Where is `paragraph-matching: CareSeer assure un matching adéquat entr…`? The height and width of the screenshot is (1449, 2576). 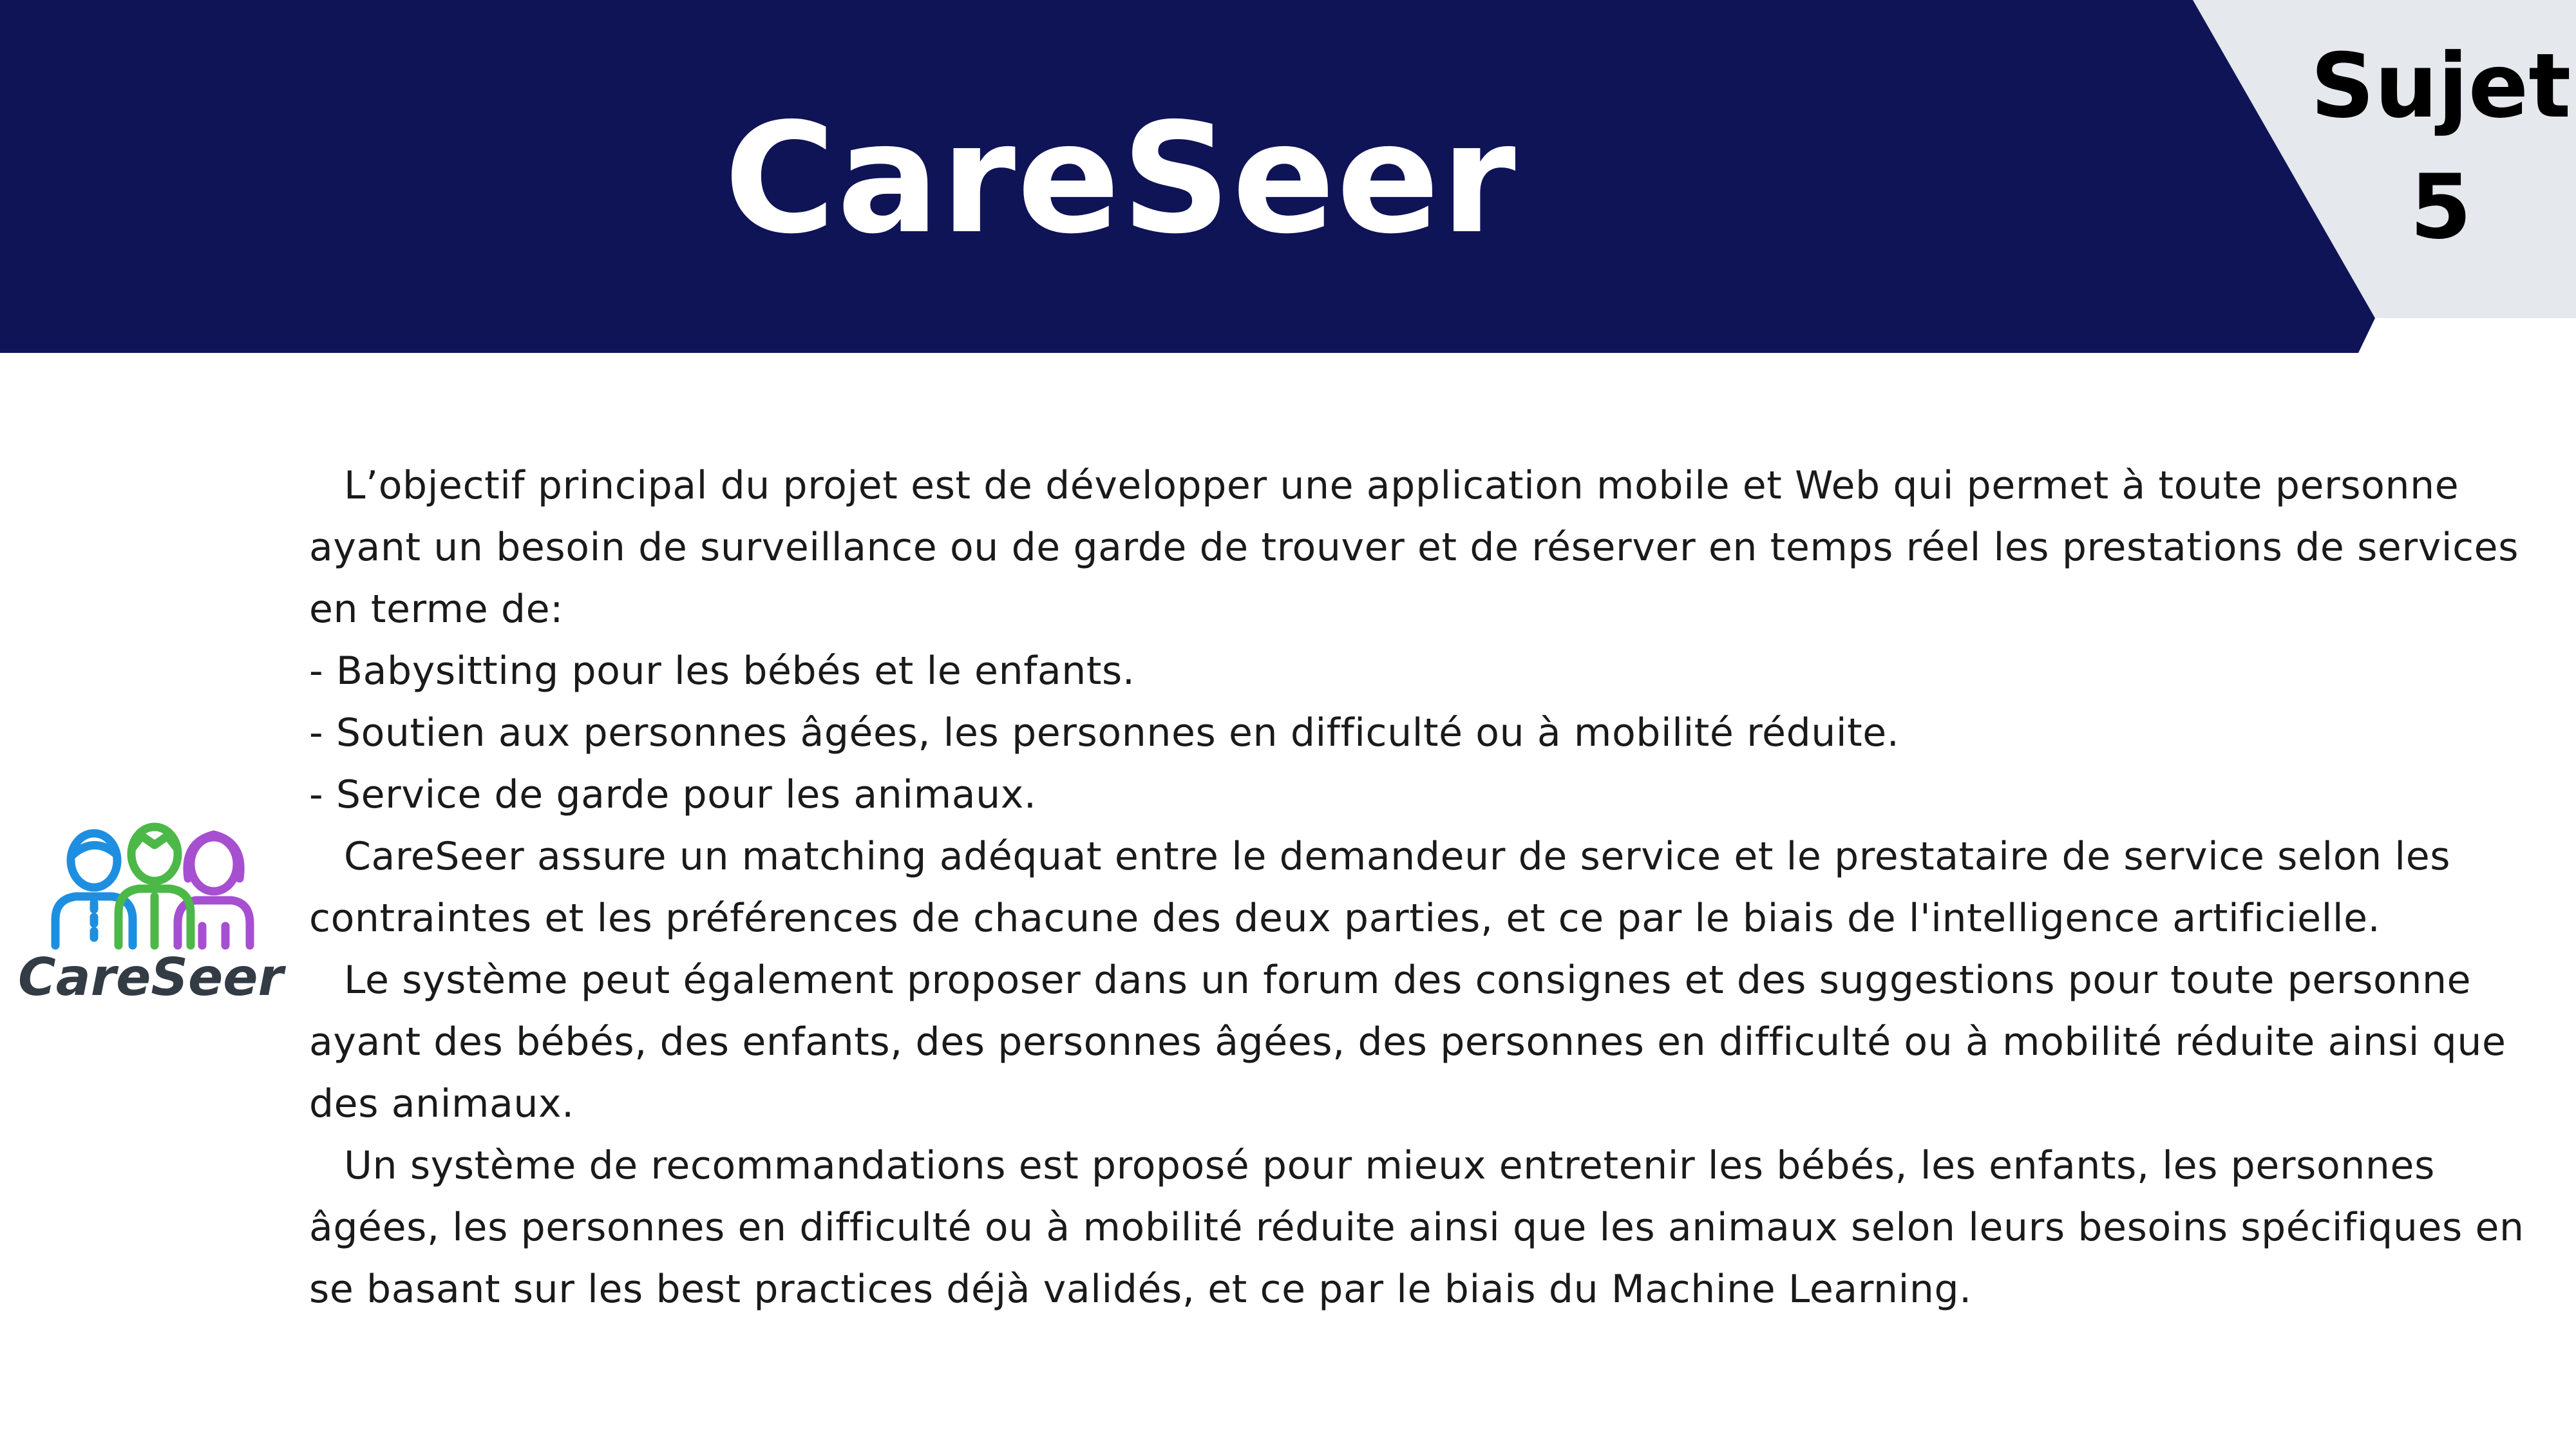 paragraph-matching: CareSeer assure un matching adéquat entr… is located at coordinates (1380, 887).